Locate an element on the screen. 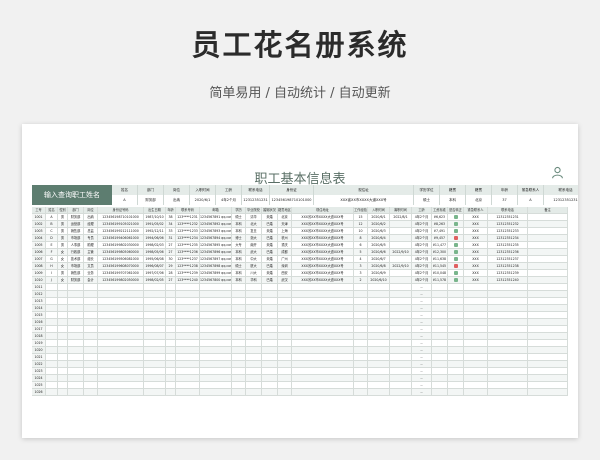  table-cell: 未婚 is located at coordinates (270, 217).